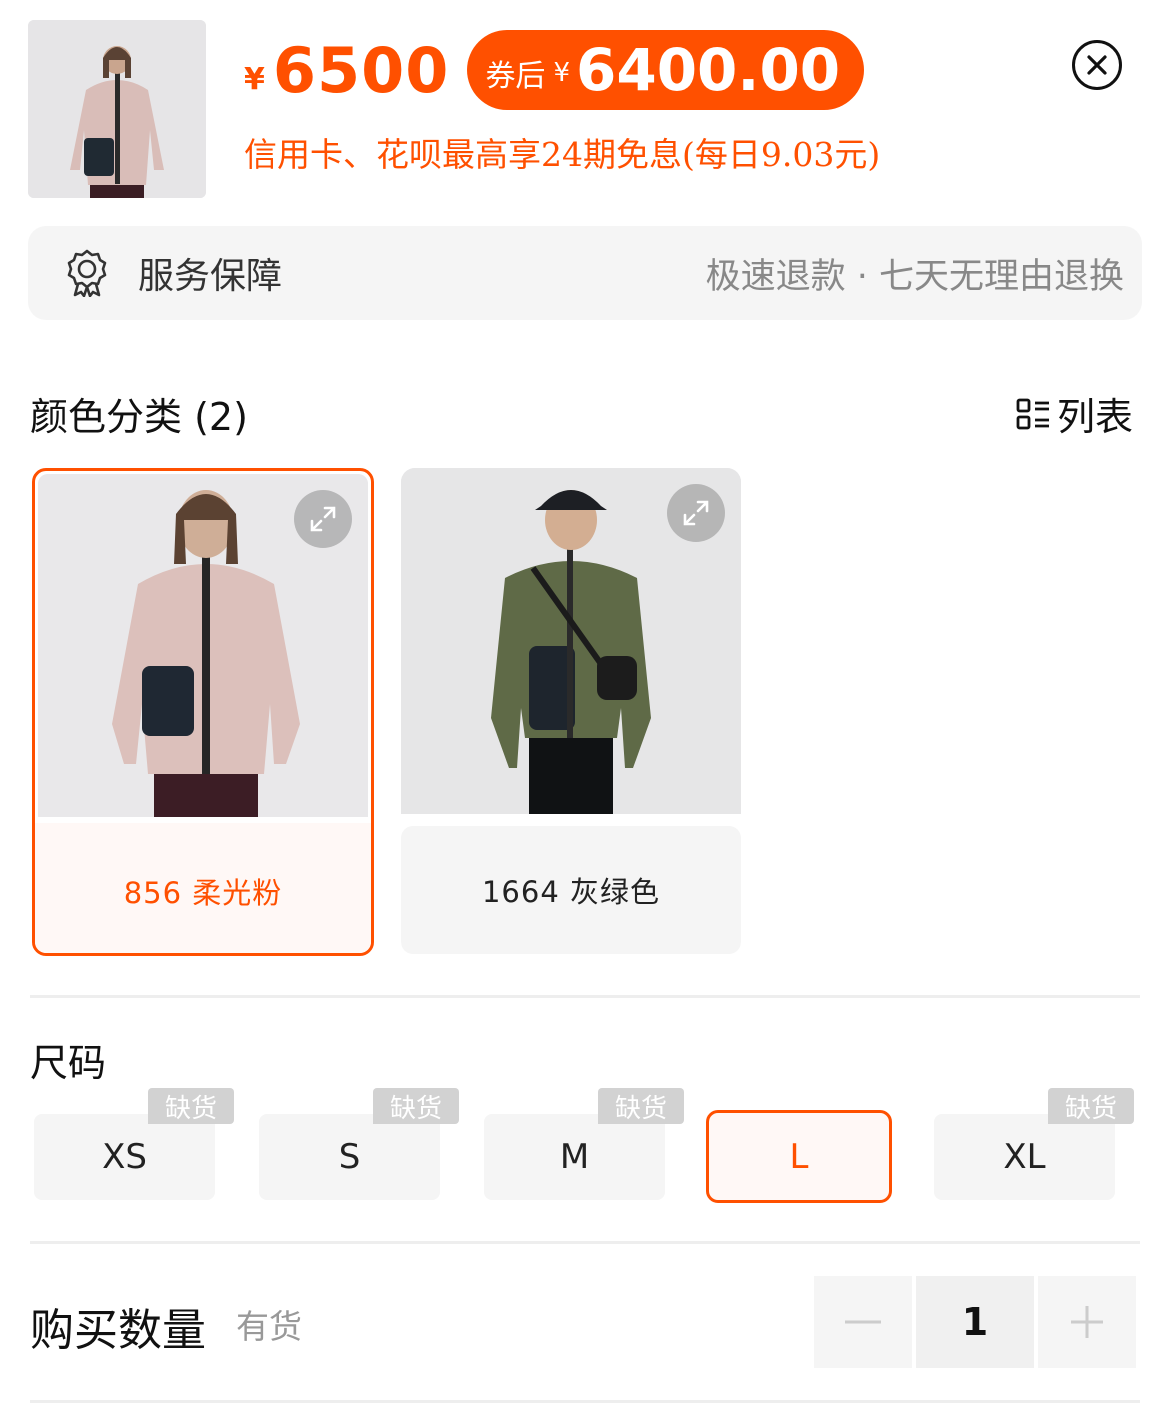 This screenshot has height=1406, width=1170. What do you see at coordinates (914, 276) in the screenshot?
I see `service-value: 极速退款 · 七天无理由退换` at bounding box center [914, 276].